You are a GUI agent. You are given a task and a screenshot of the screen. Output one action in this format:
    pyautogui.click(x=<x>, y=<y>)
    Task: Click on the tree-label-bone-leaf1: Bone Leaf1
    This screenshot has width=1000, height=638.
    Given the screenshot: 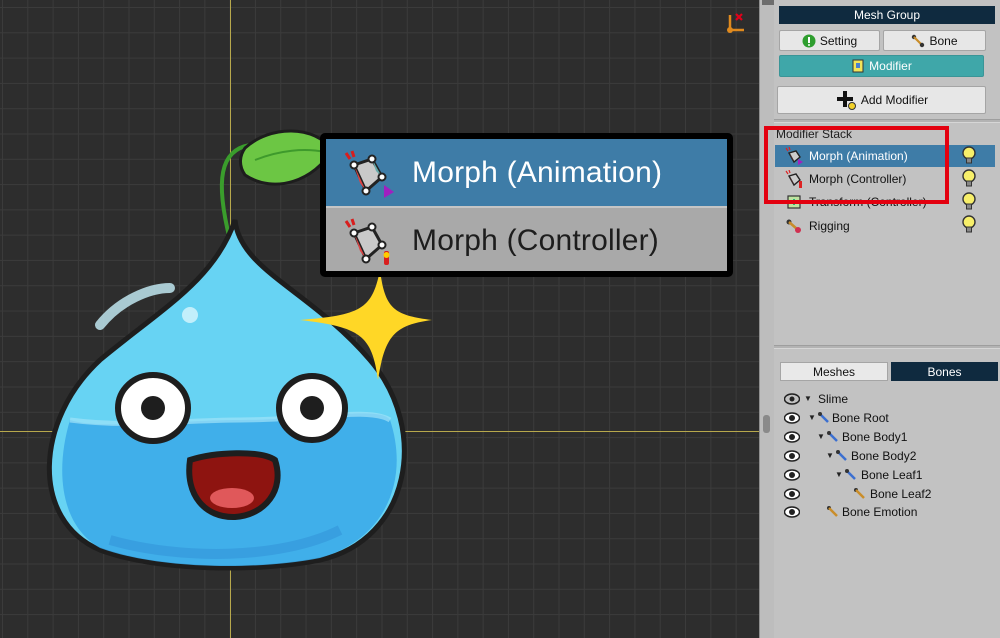 What is the action you would take?
    pyautogui.click(x=892, y=474)
    